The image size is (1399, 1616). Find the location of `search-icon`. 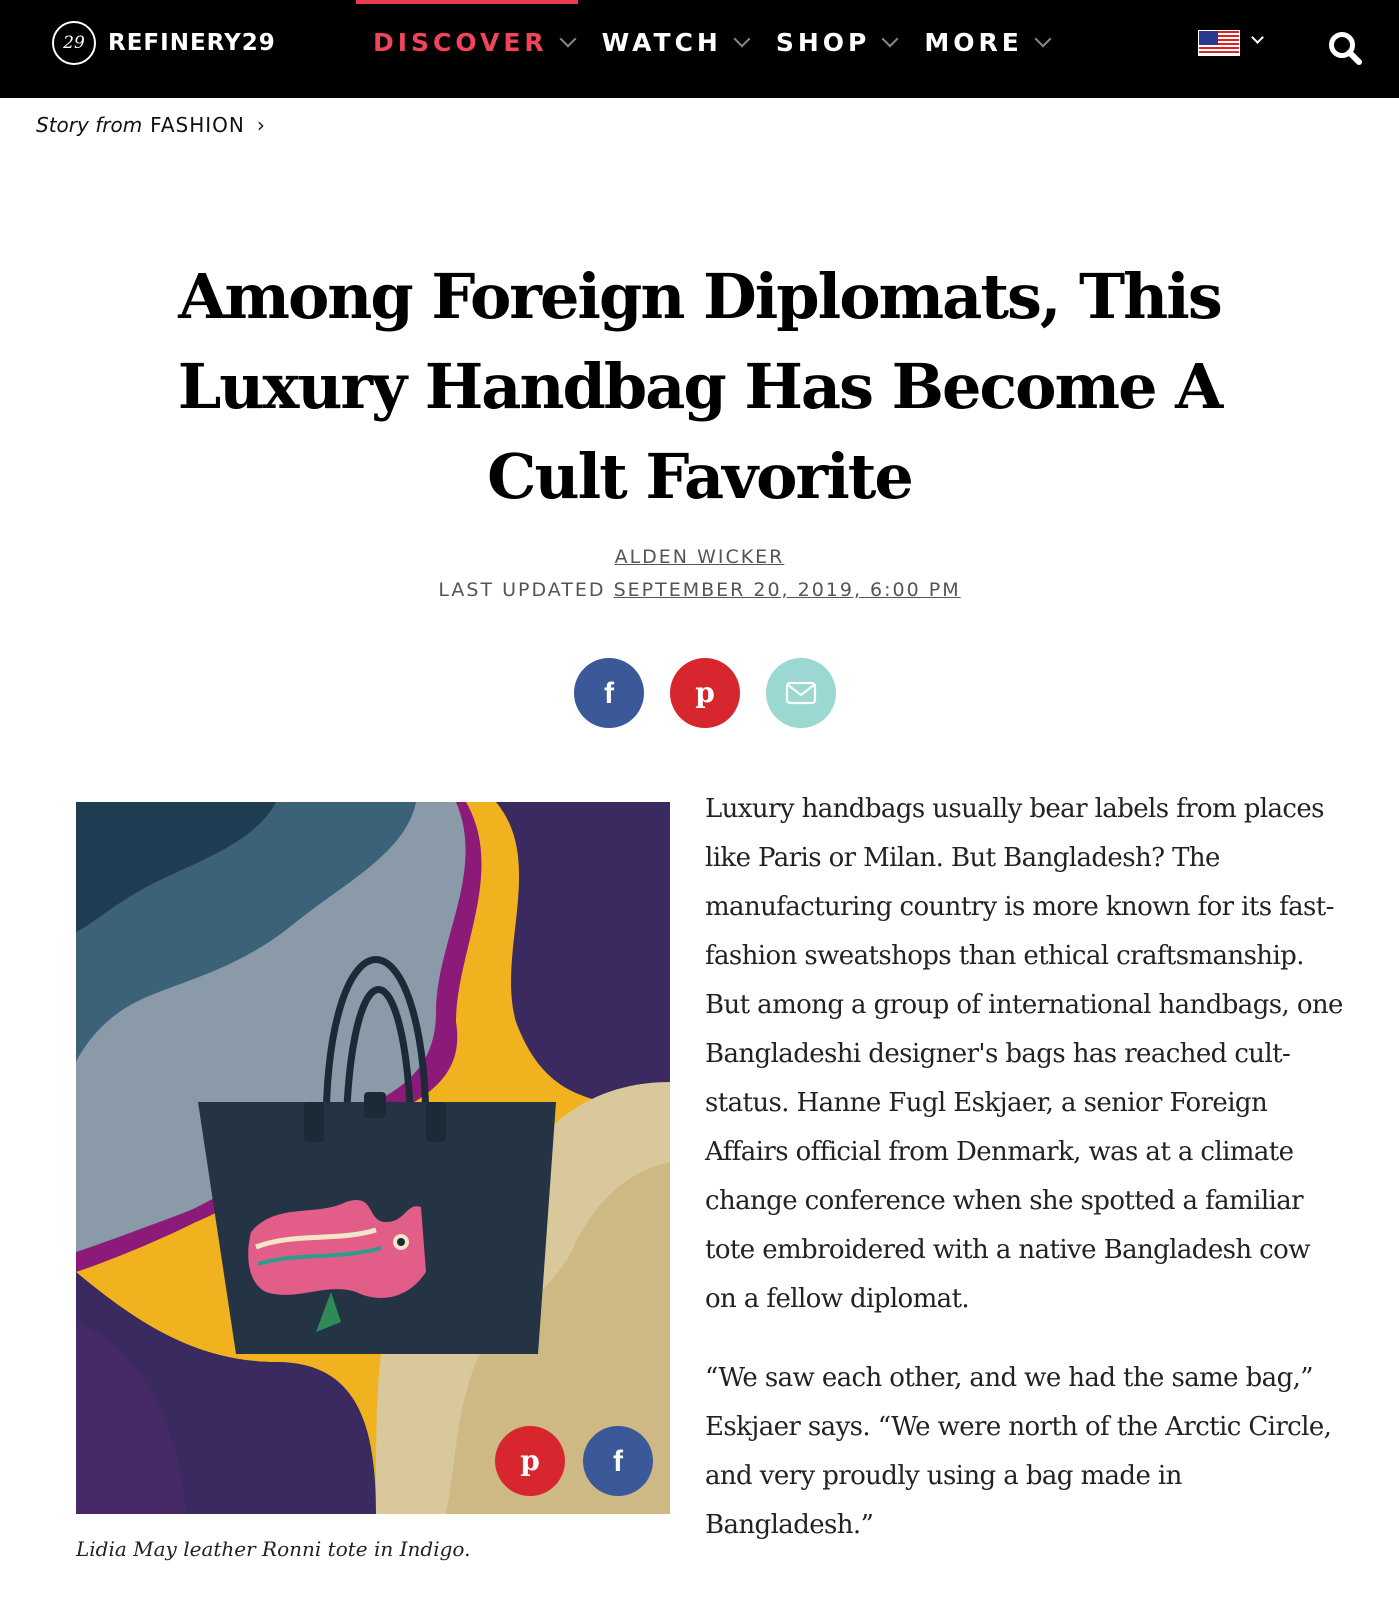

search-icon is located at coordinates (1345, 48).